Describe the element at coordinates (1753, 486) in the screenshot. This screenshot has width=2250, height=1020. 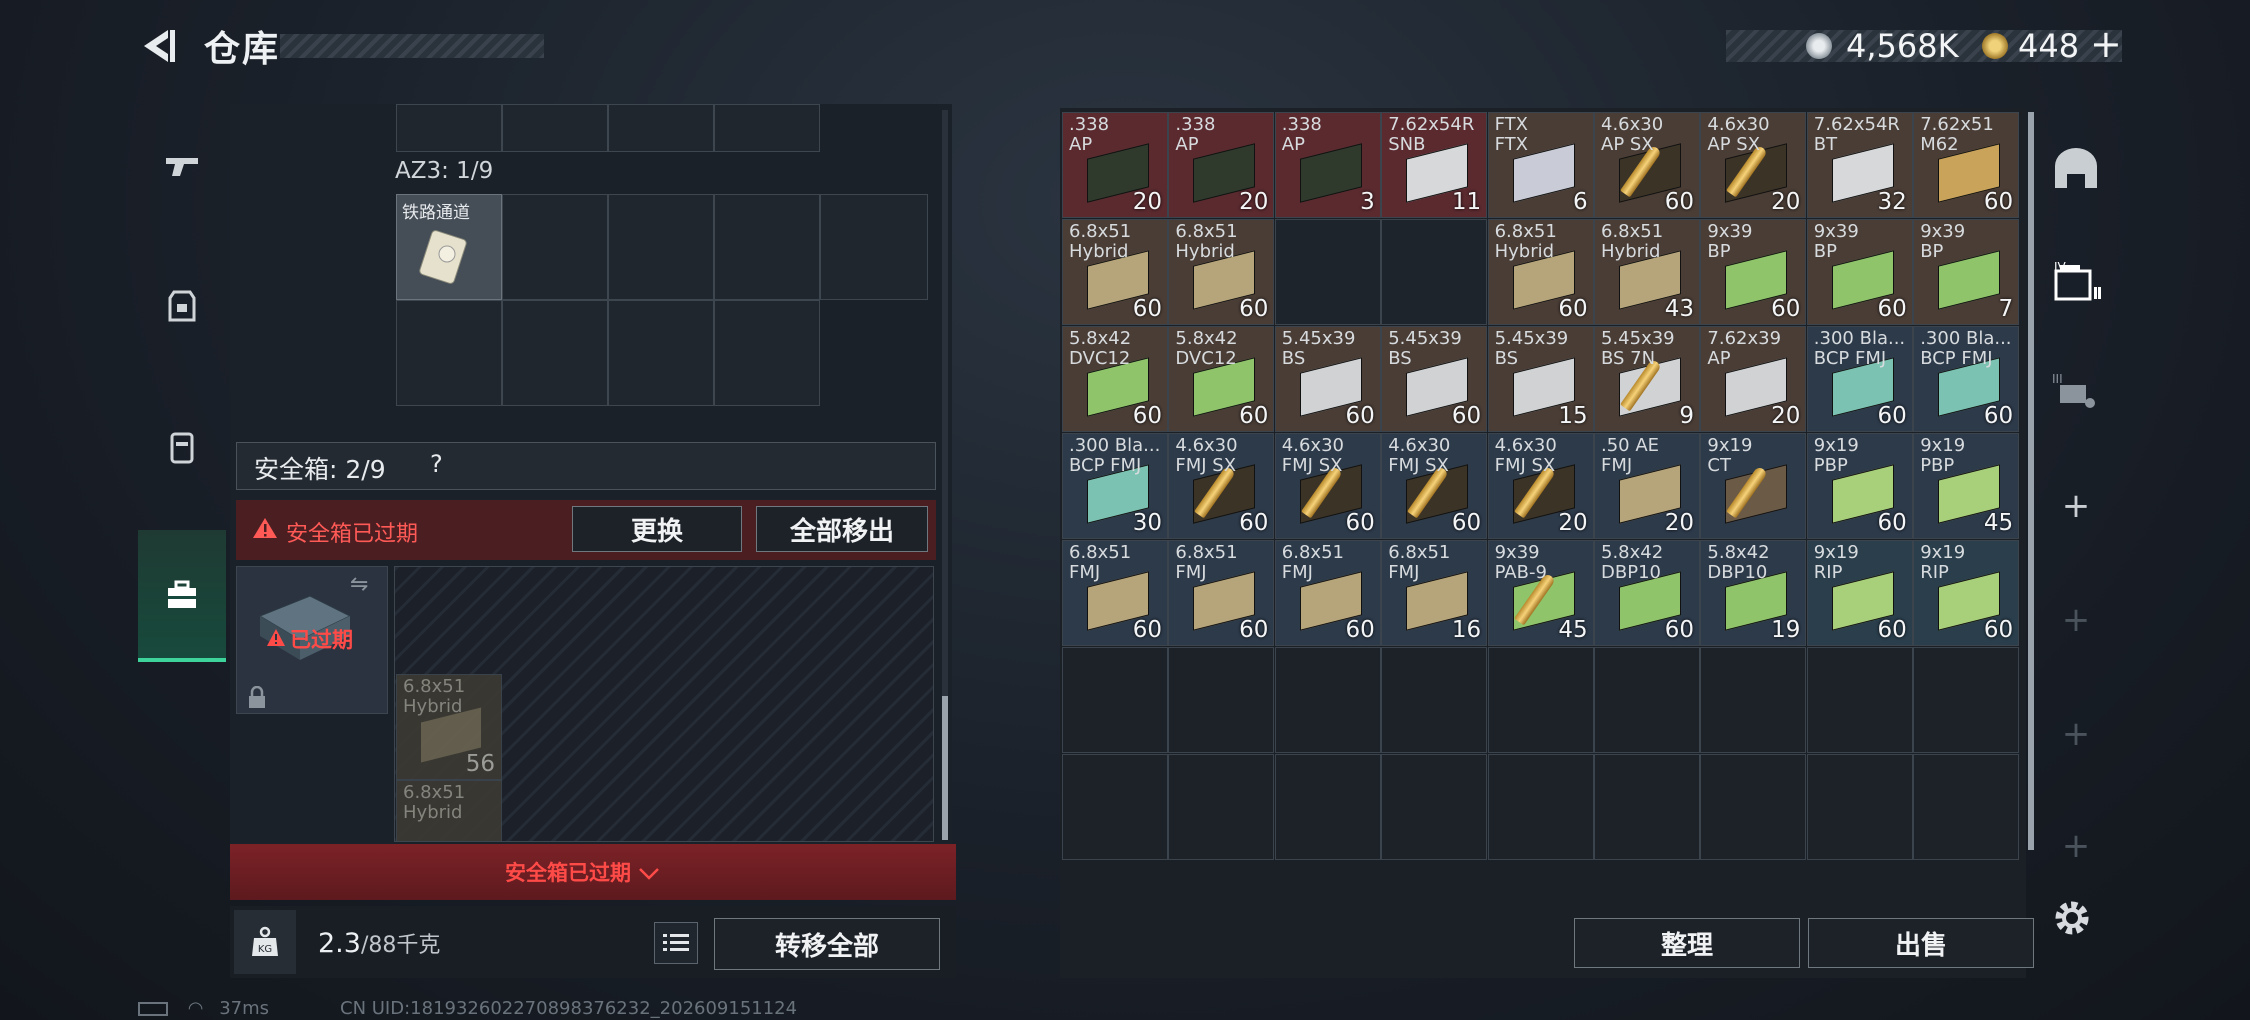
I see `inventory-item: 9x19 CT` at that location.